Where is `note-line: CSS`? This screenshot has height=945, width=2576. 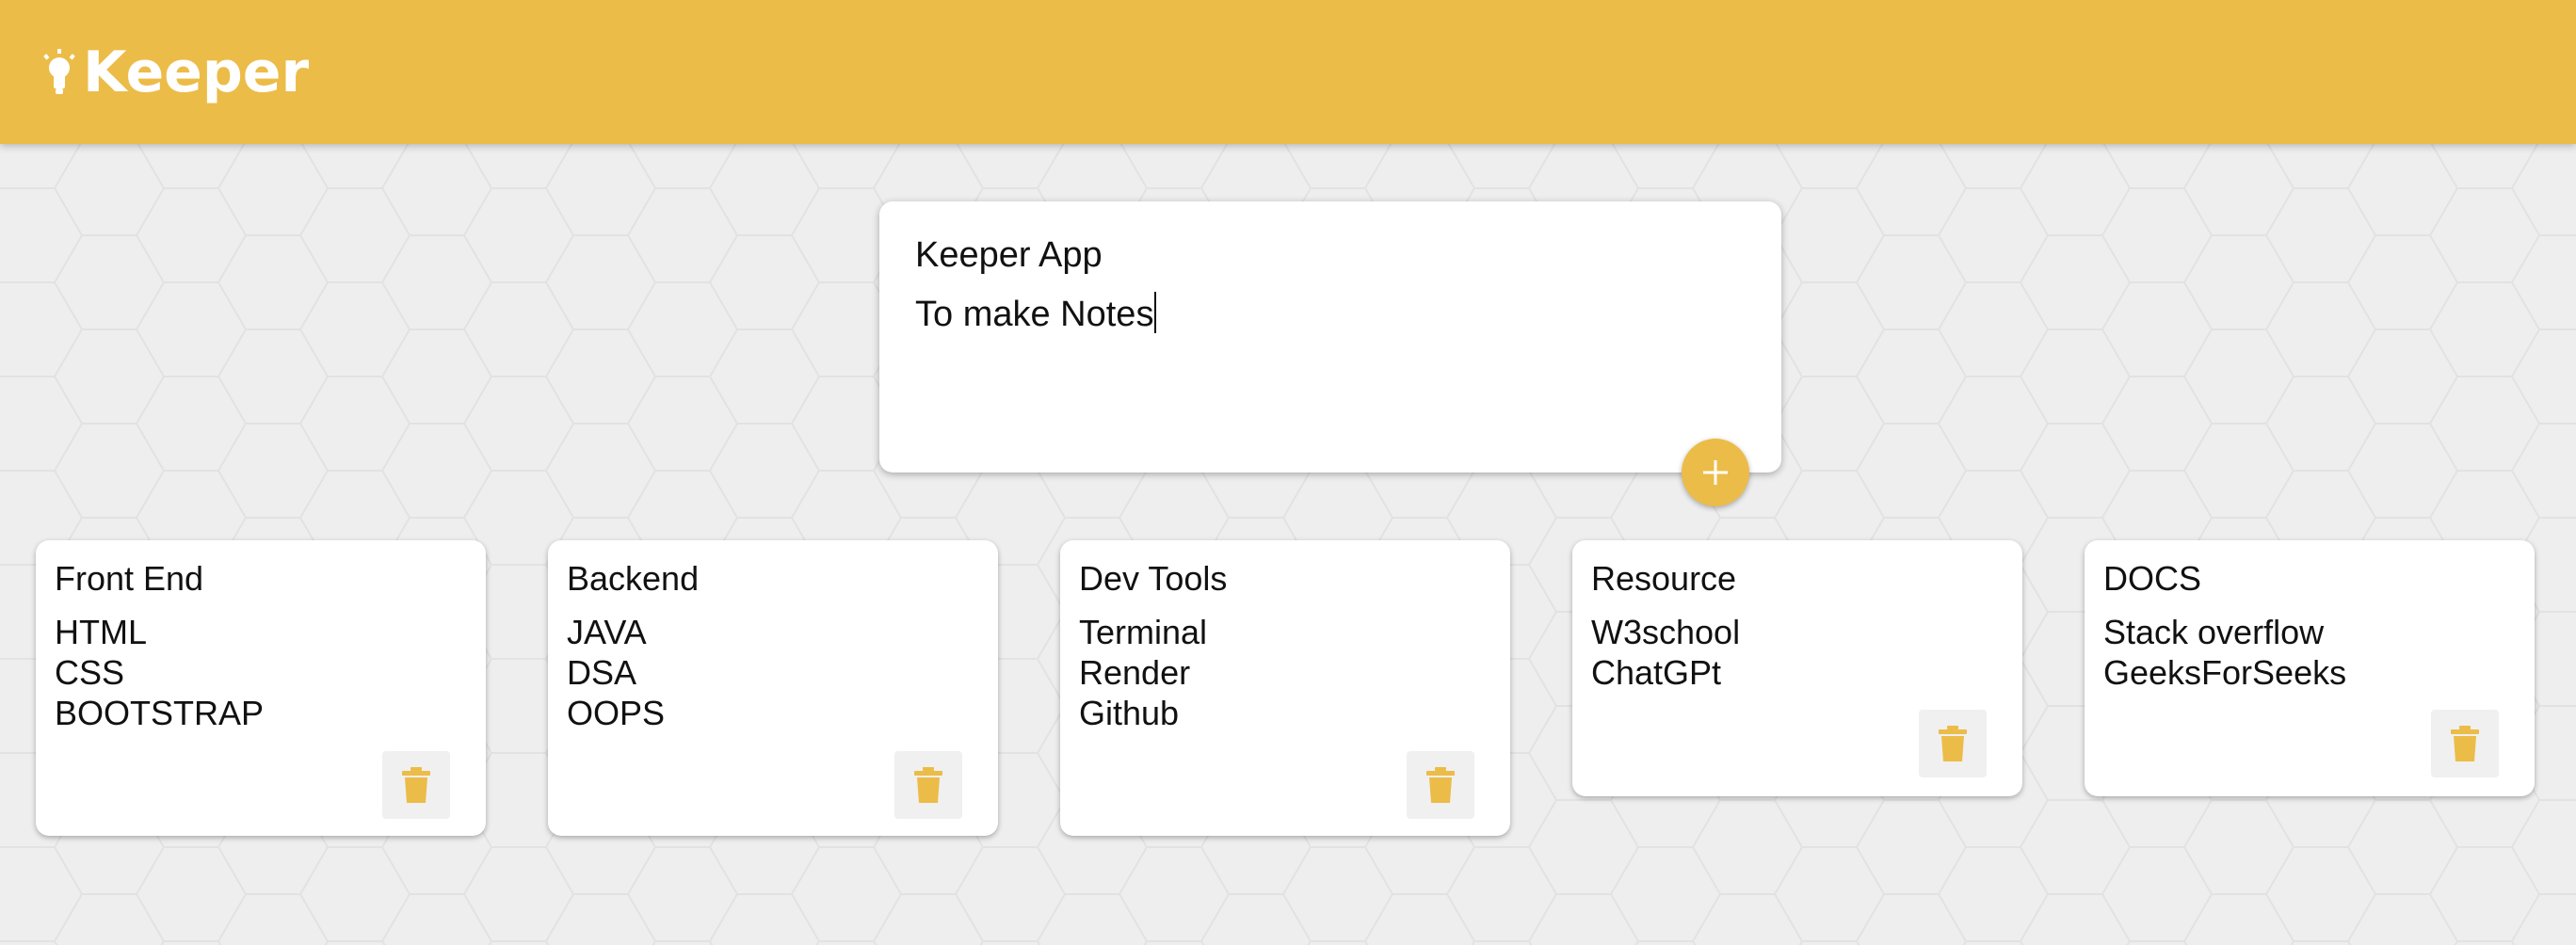
note-line: CSS is located at coordinates (90, 673).